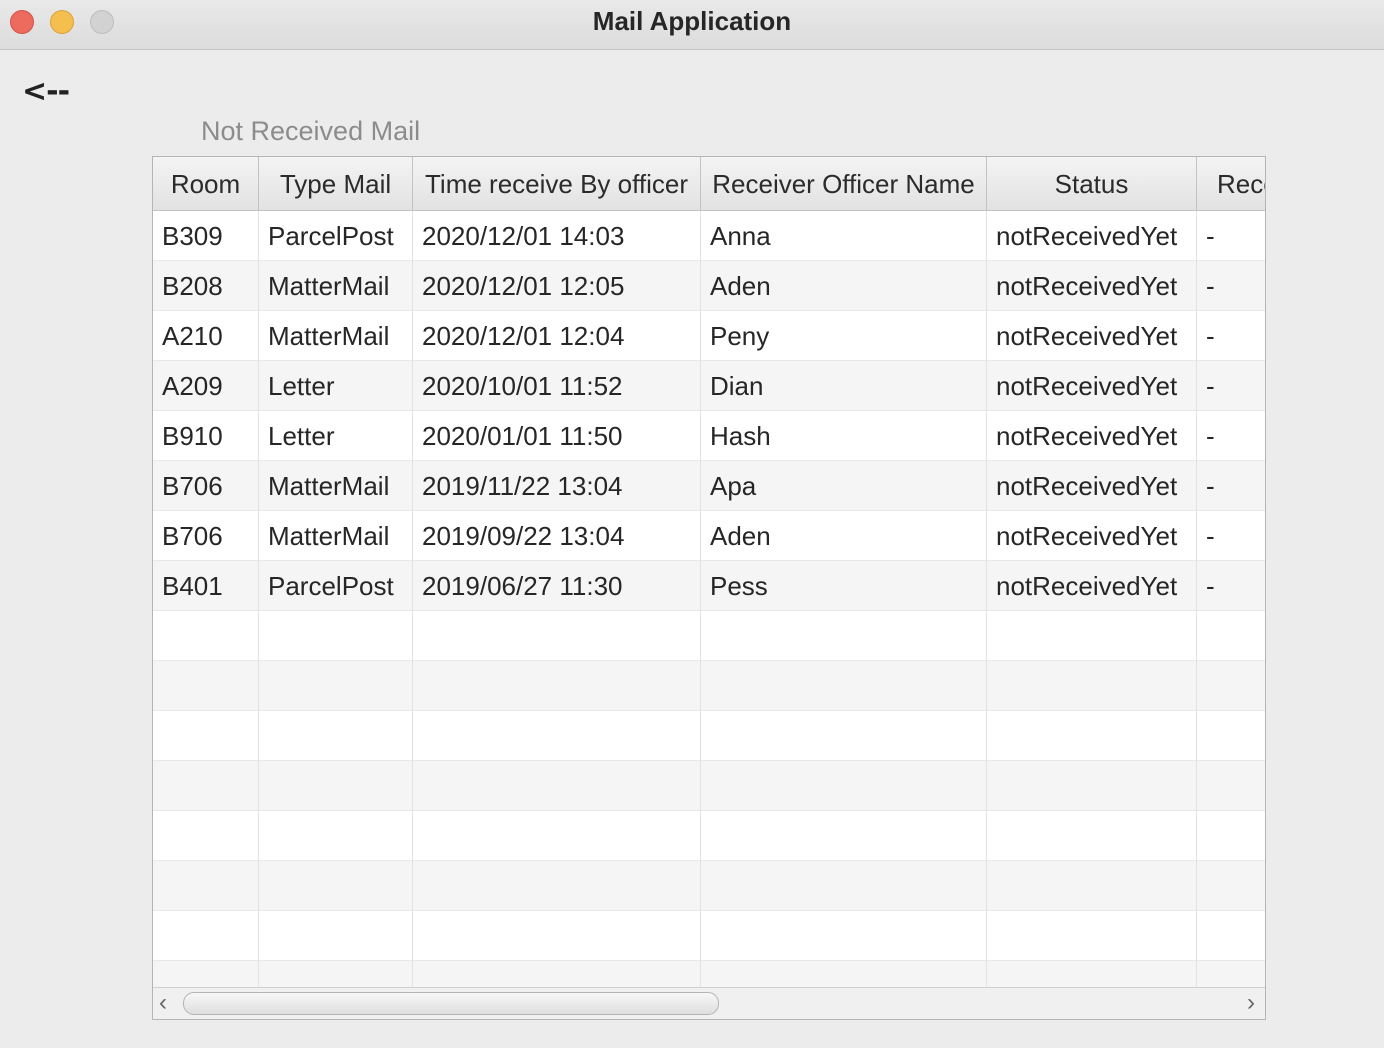 Image resolution: width=1384 pixels, height=1048 pixels. I want to click on room-cell: A209, so click(206, 386).